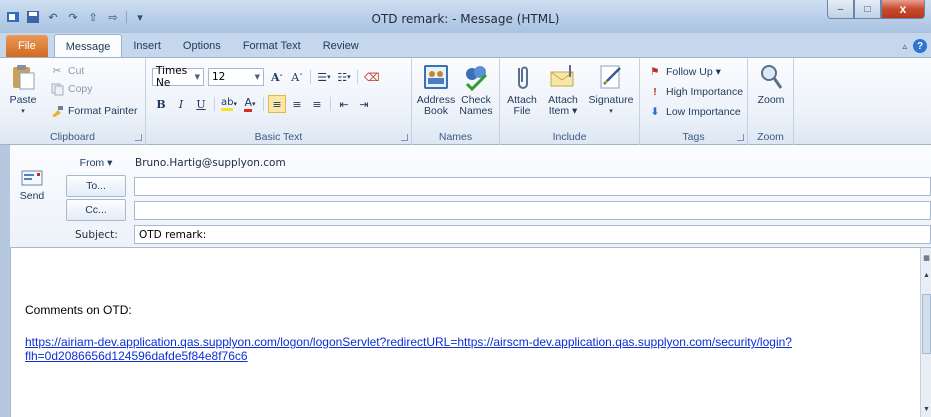  I want to click on align-right-icon: ≡, so click(317, 104).